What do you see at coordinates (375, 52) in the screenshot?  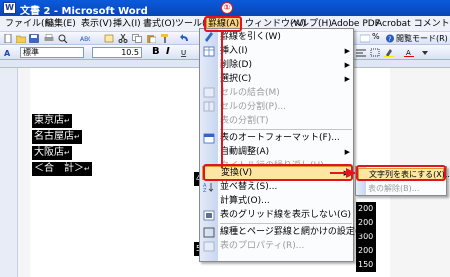 I see `border-icon` at bounding box center [375, 52].